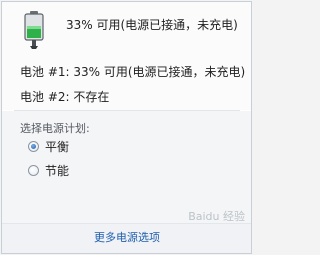 The height and width of the screenshot is (255, 320). I want to click on battery-summary-text: 33% 可用(电源已接通，未充电), so click(152, 25).